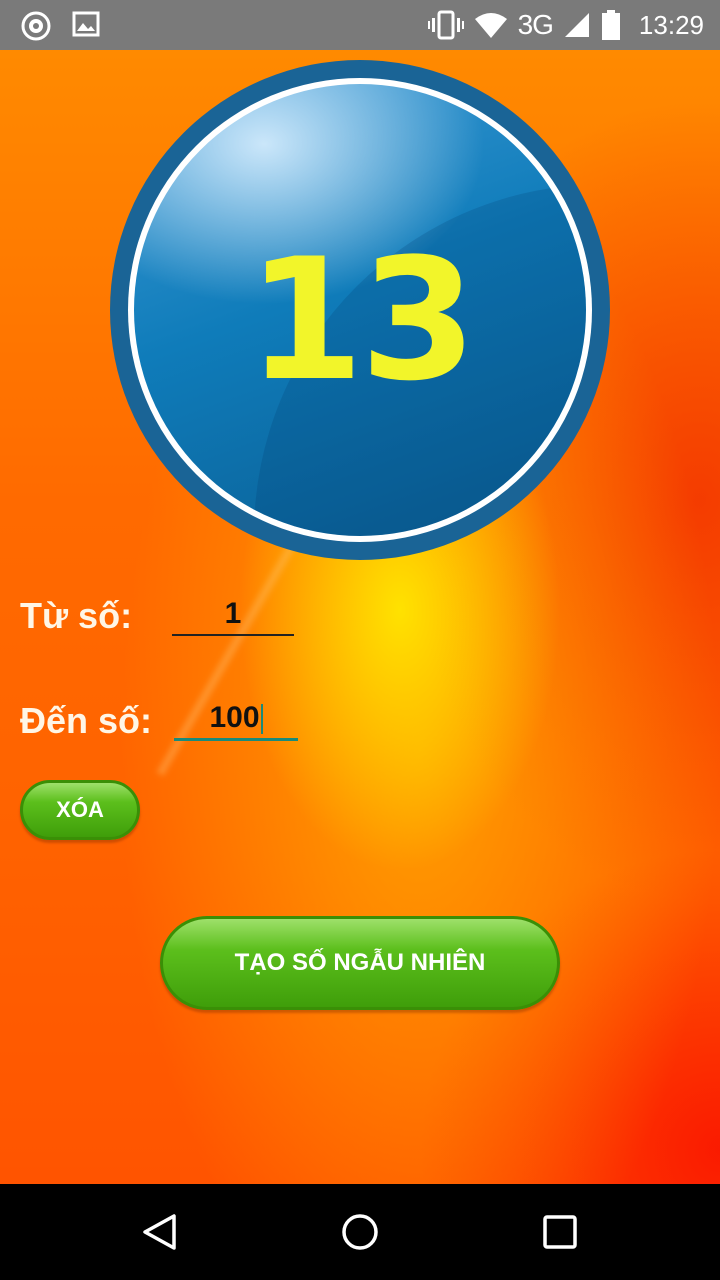  Describe the element at coordinates (76, 615) in the screenshot. I see `from-label: Từ số:` at that location.